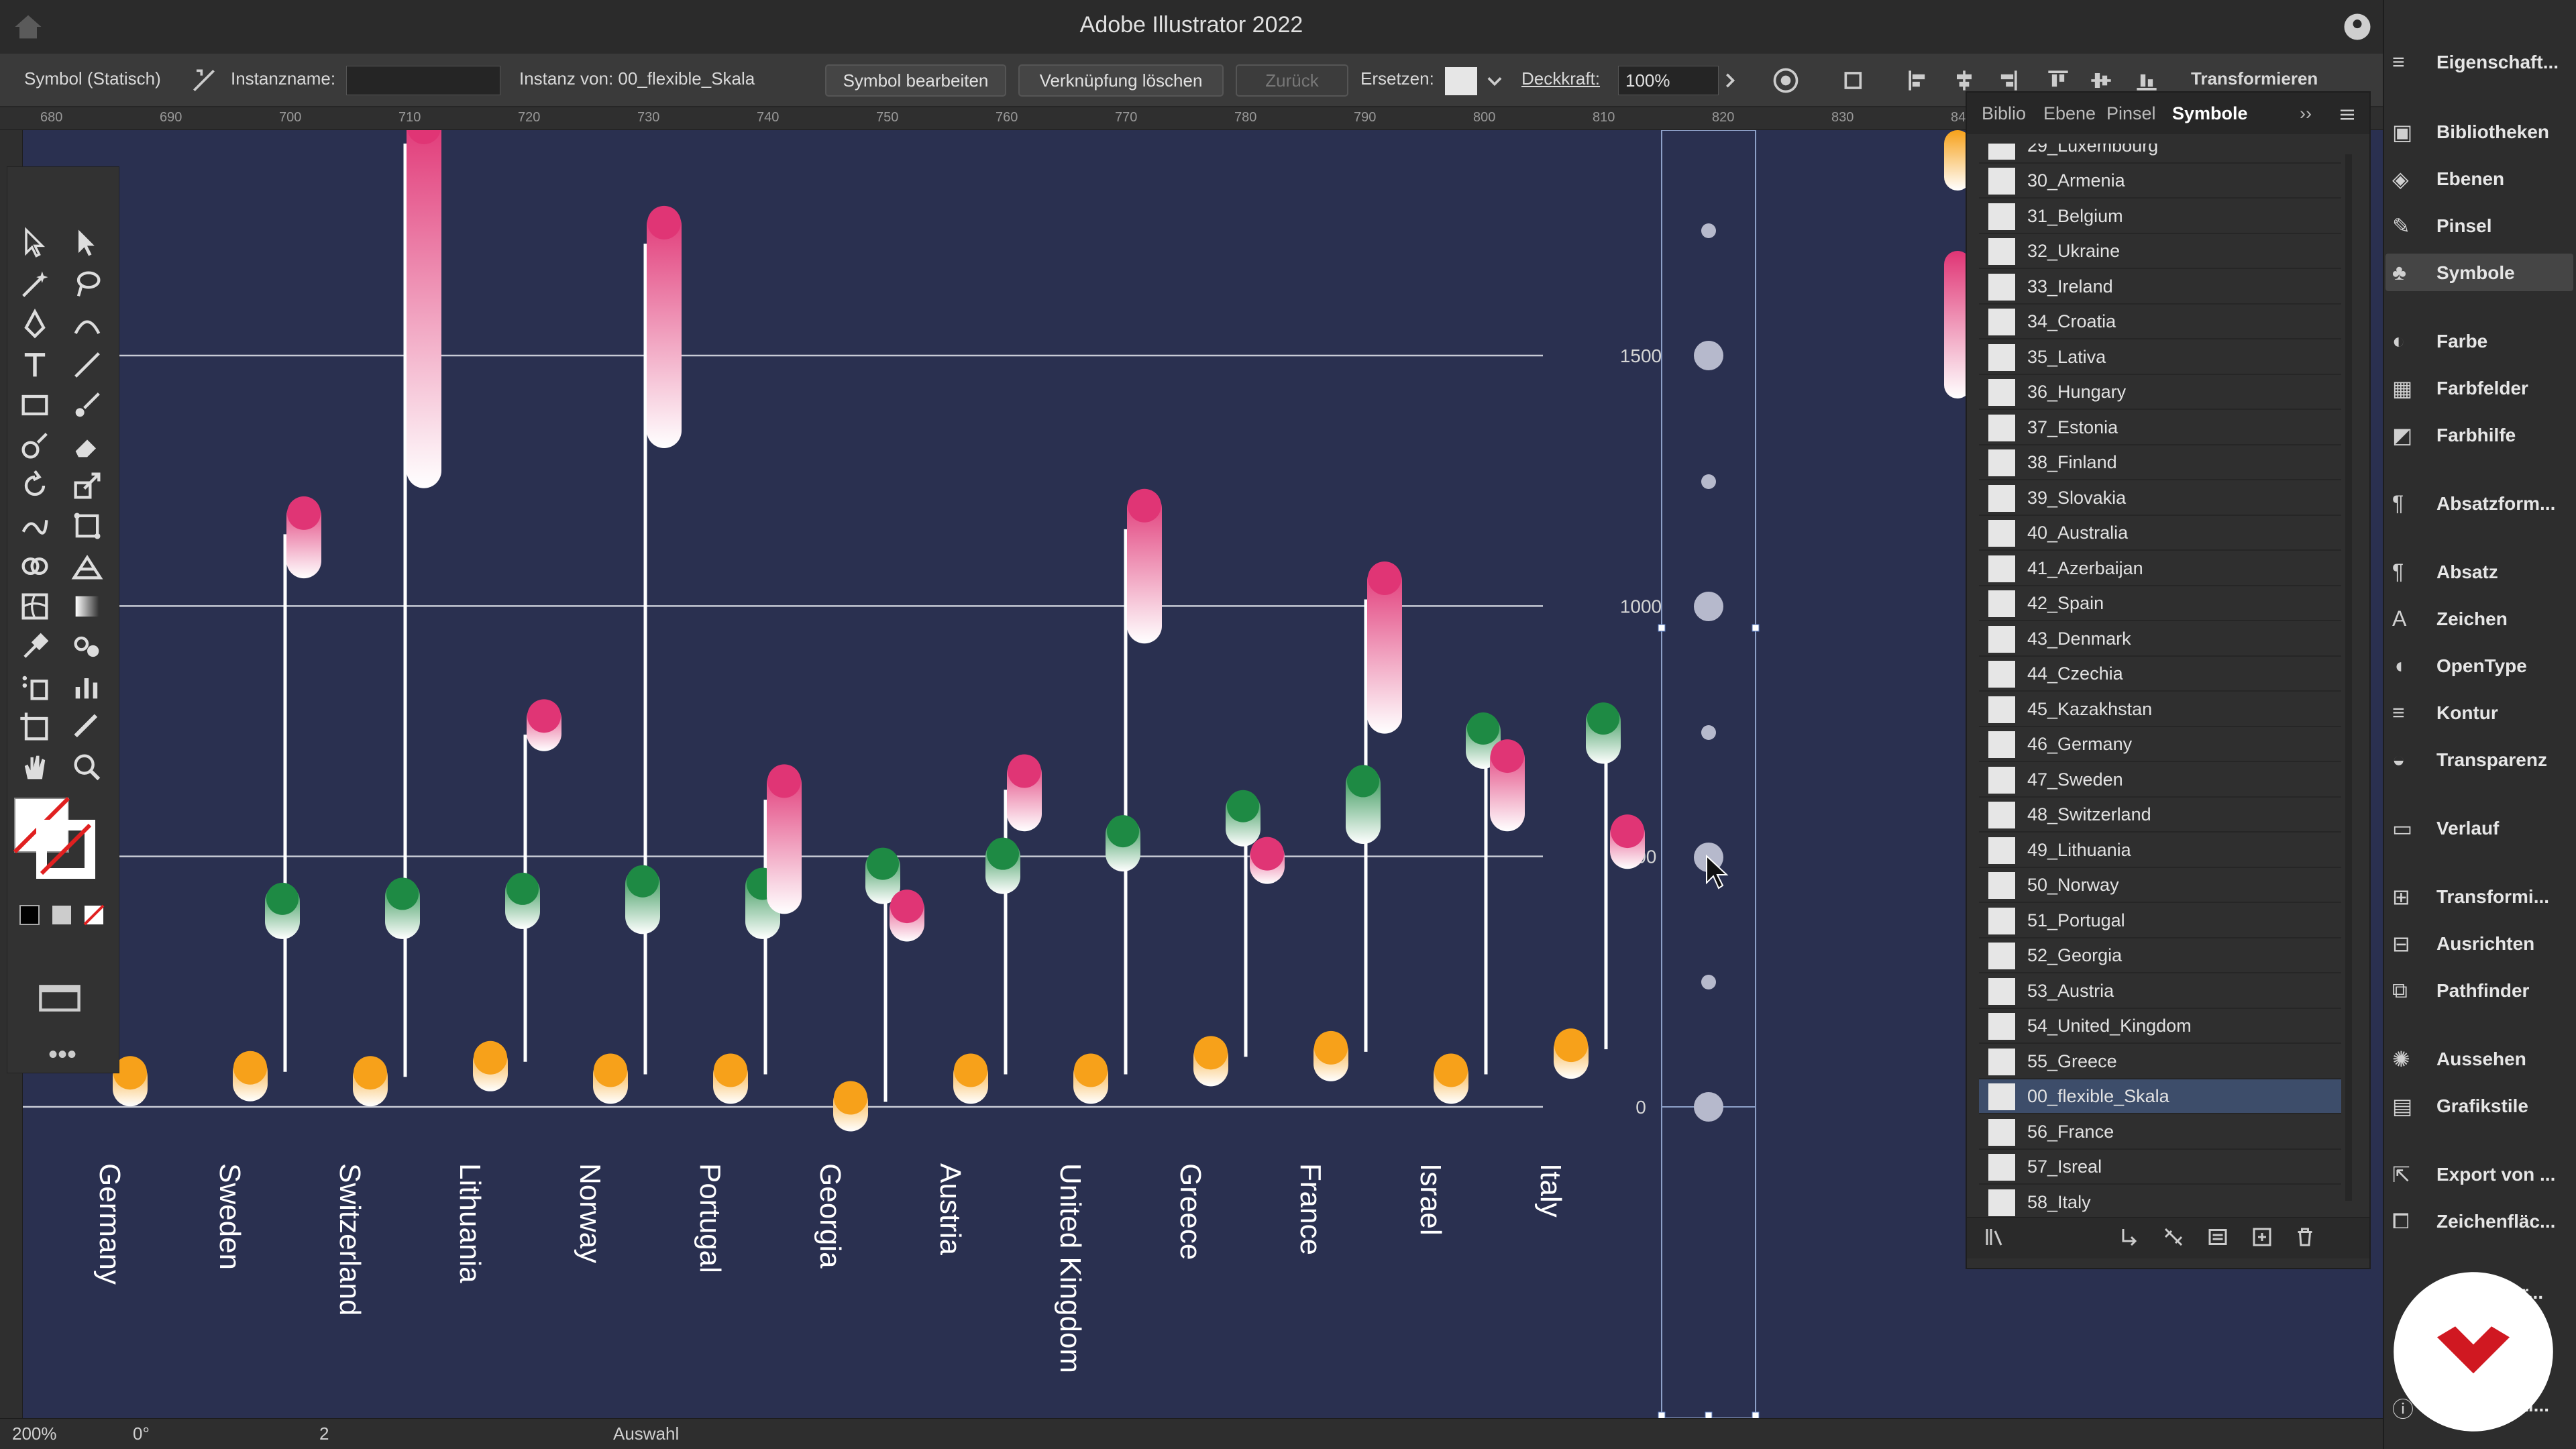 The height and width of the screenshot is (1449, 2576). I want to click on lasso-icon, so click(87, 284).